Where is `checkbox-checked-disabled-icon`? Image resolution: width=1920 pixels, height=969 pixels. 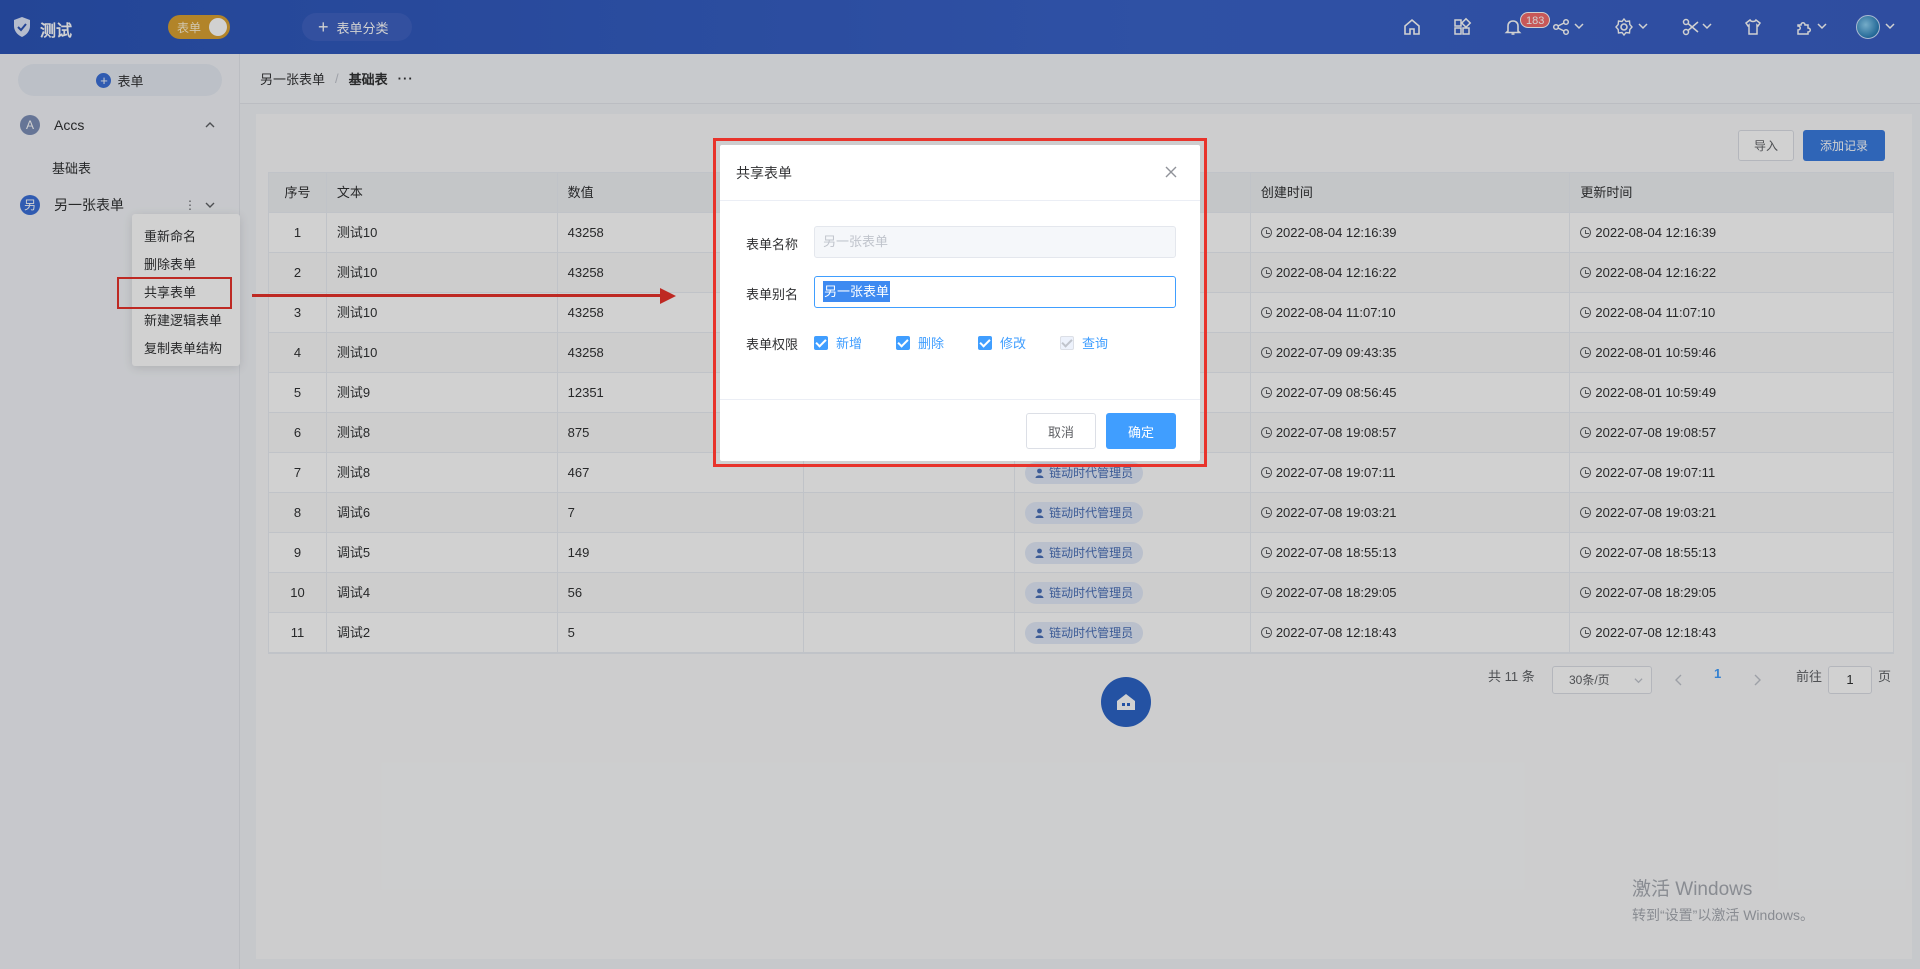
checkbox-checked-disabled-icon is located at coordinates (1067, 342).